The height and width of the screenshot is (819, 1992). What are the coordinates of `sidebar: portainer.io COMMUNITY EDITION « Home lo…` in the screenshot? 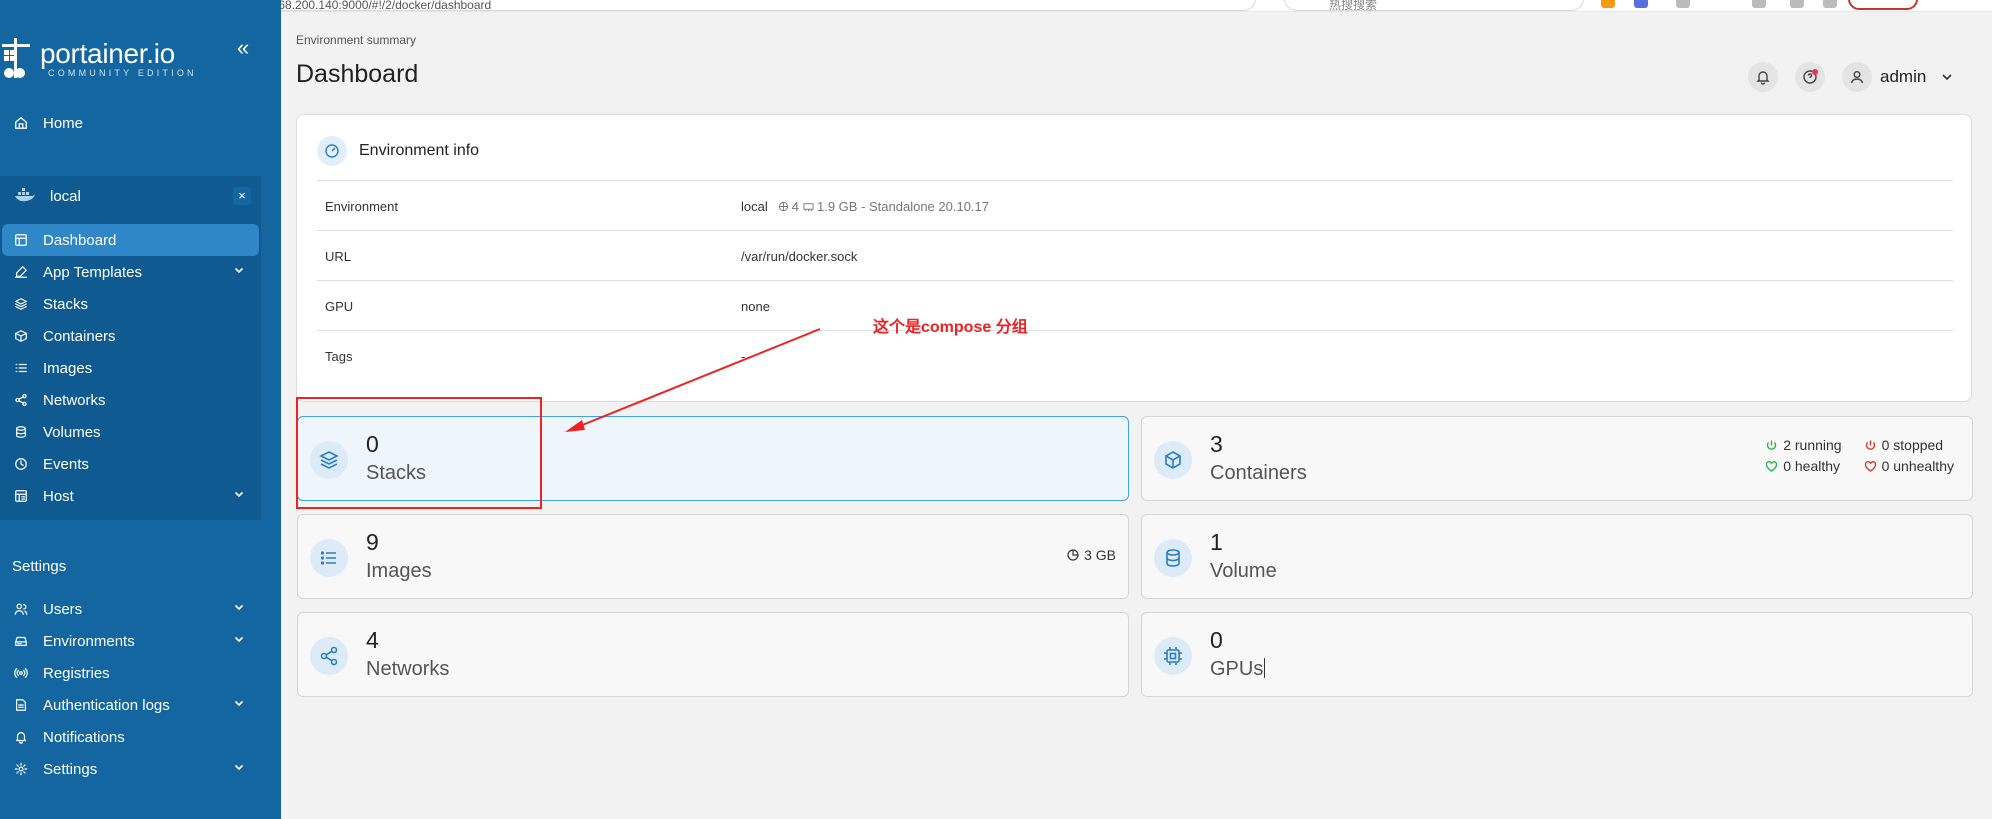 It's located at (140, 409).